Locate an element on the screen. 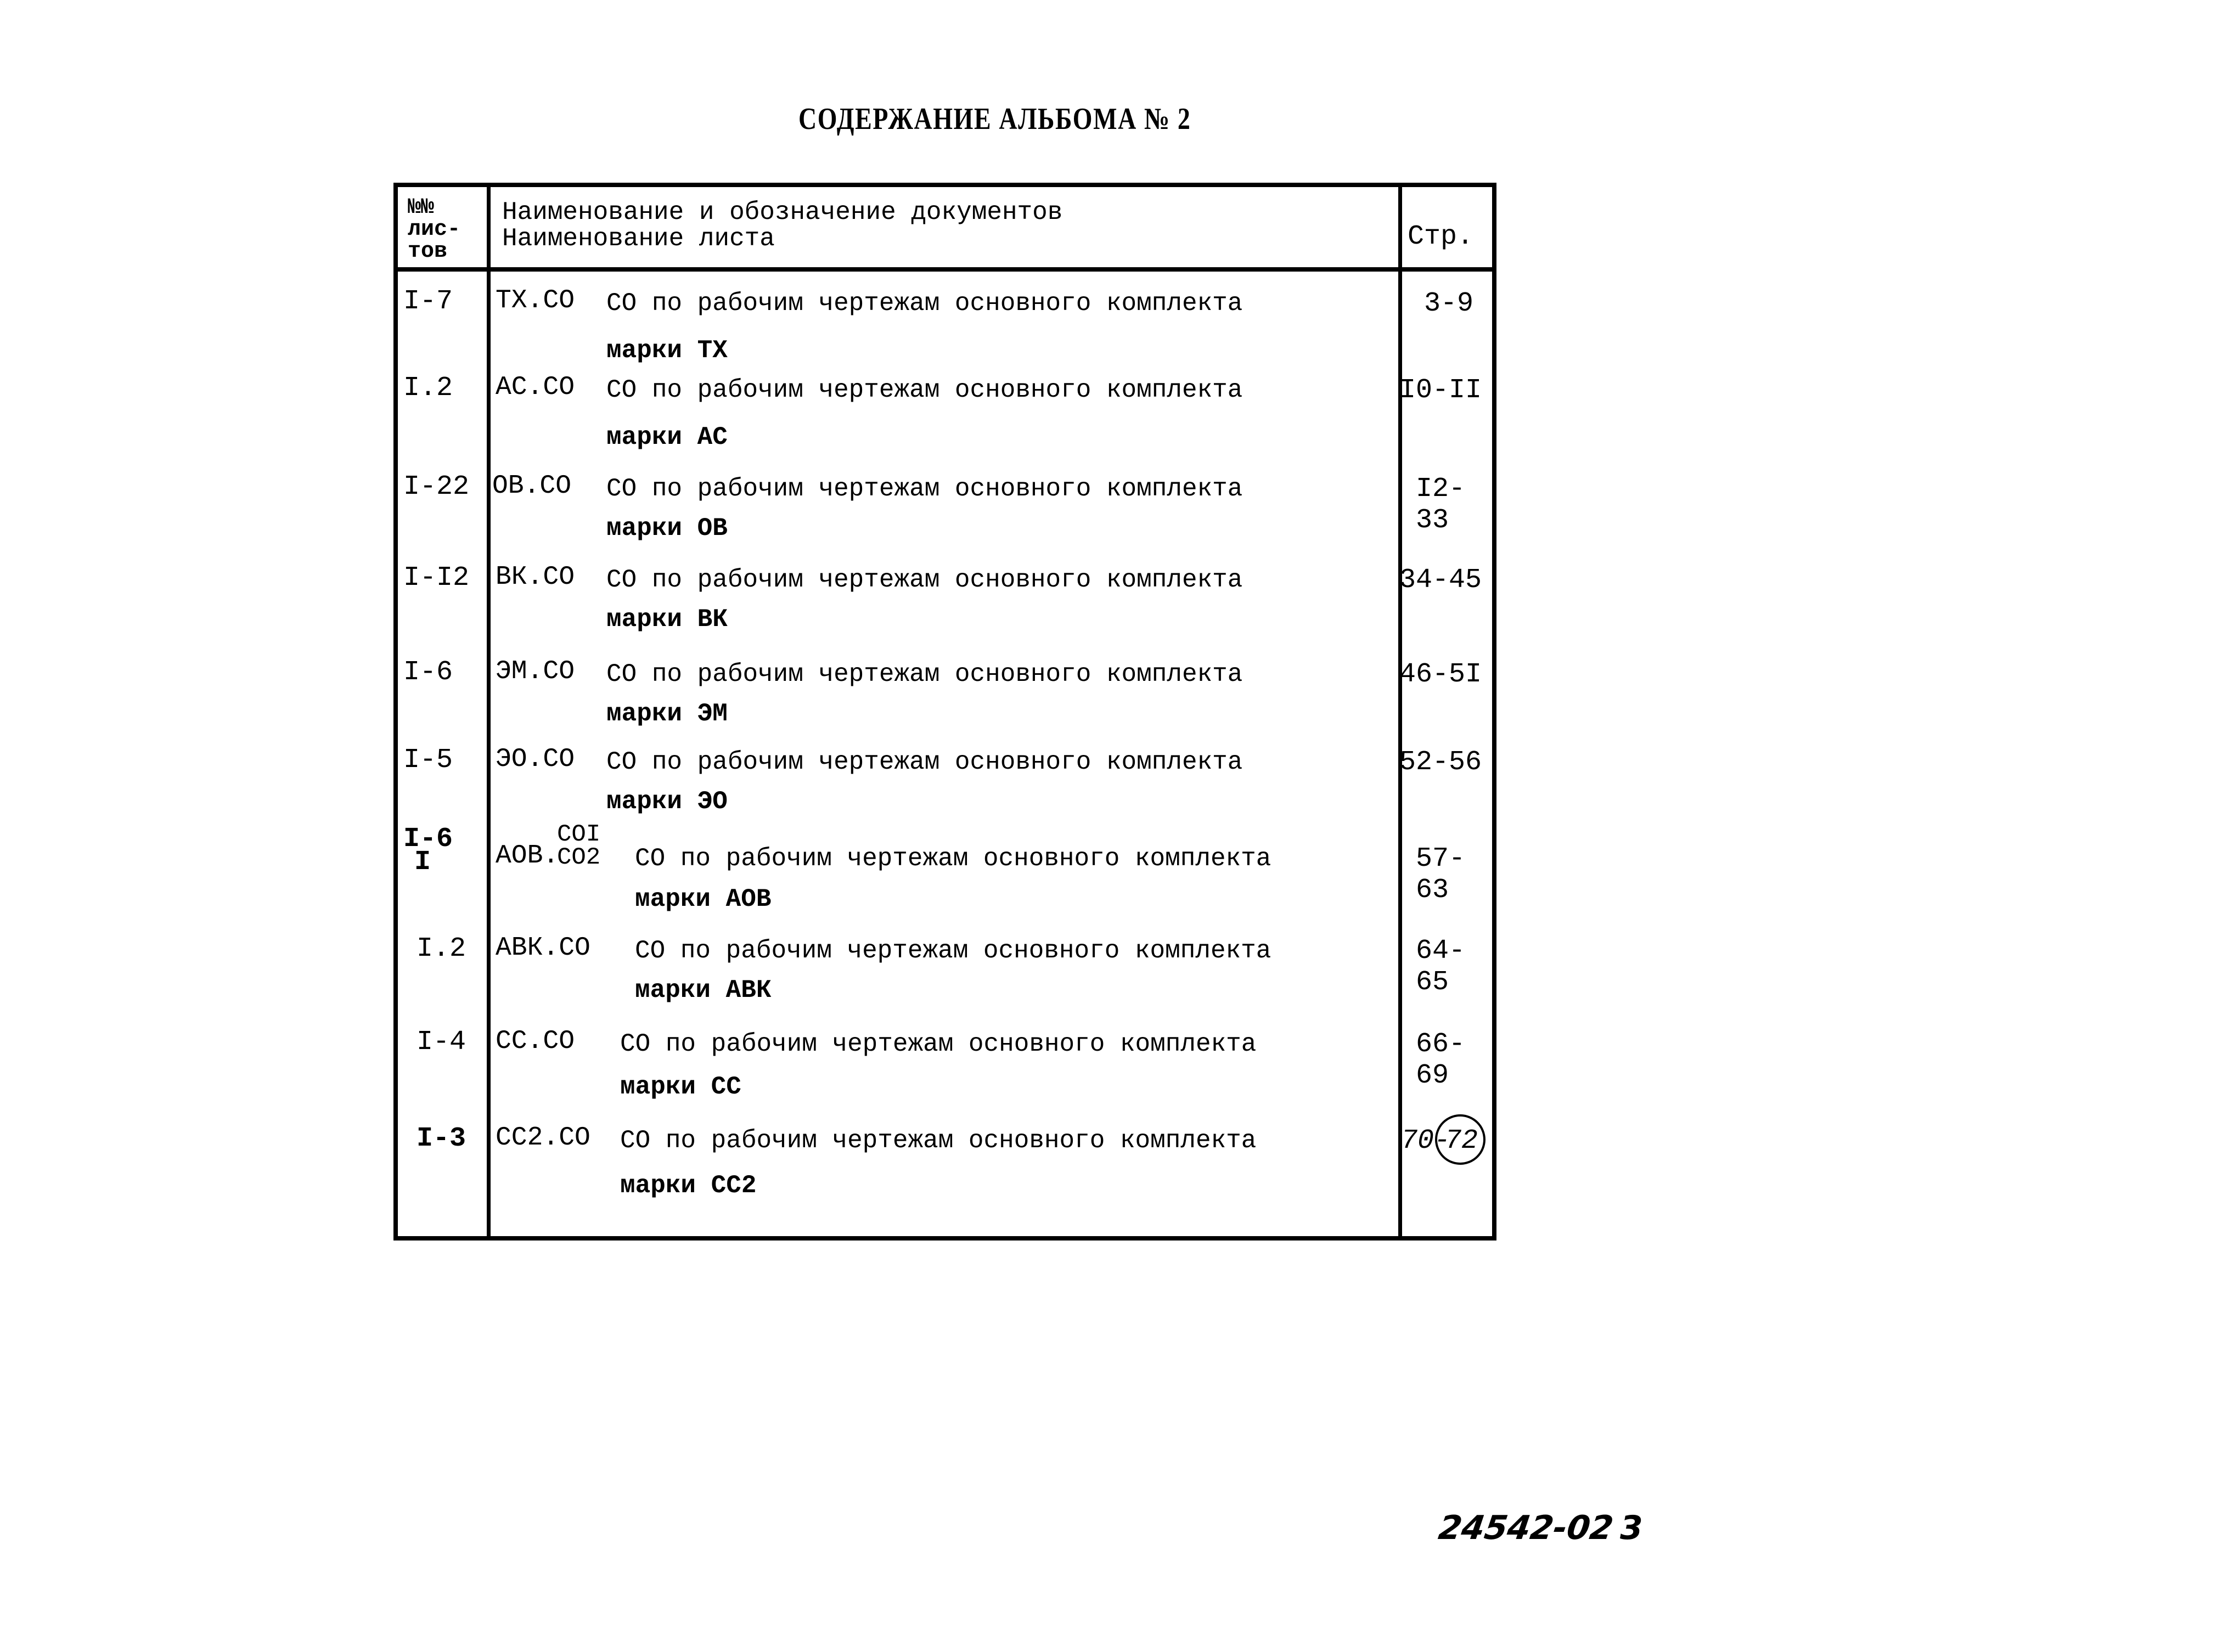  row-code: АВК.СО is located at coordinates (543, 948).